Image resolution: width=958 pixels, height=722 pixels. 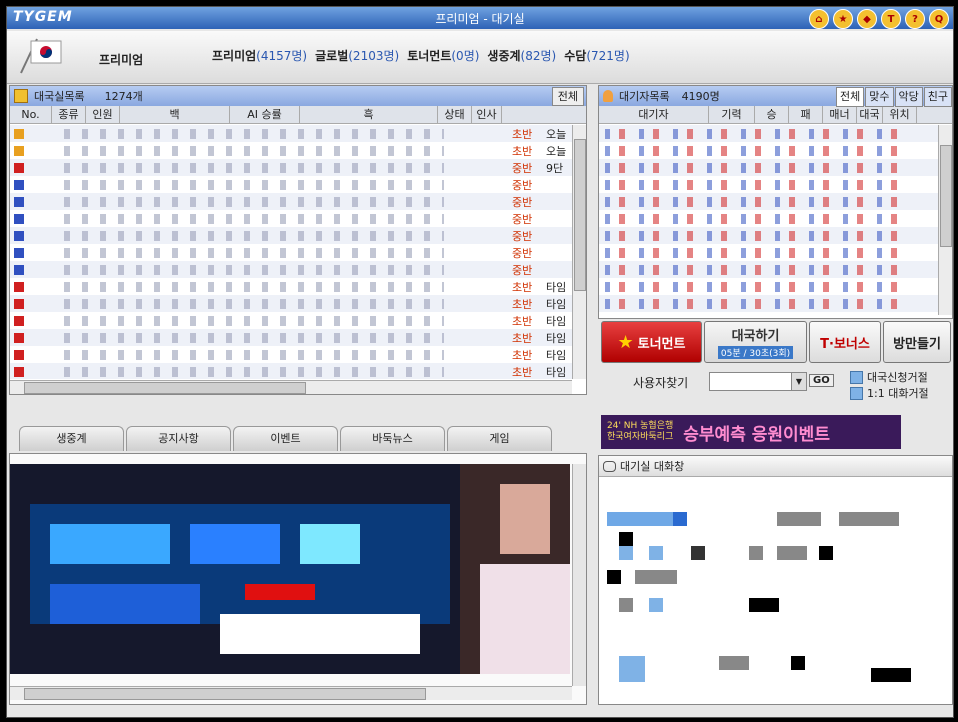 I want to click on room-link-1: 글로벌(2103명), so click(x=357, y=55).